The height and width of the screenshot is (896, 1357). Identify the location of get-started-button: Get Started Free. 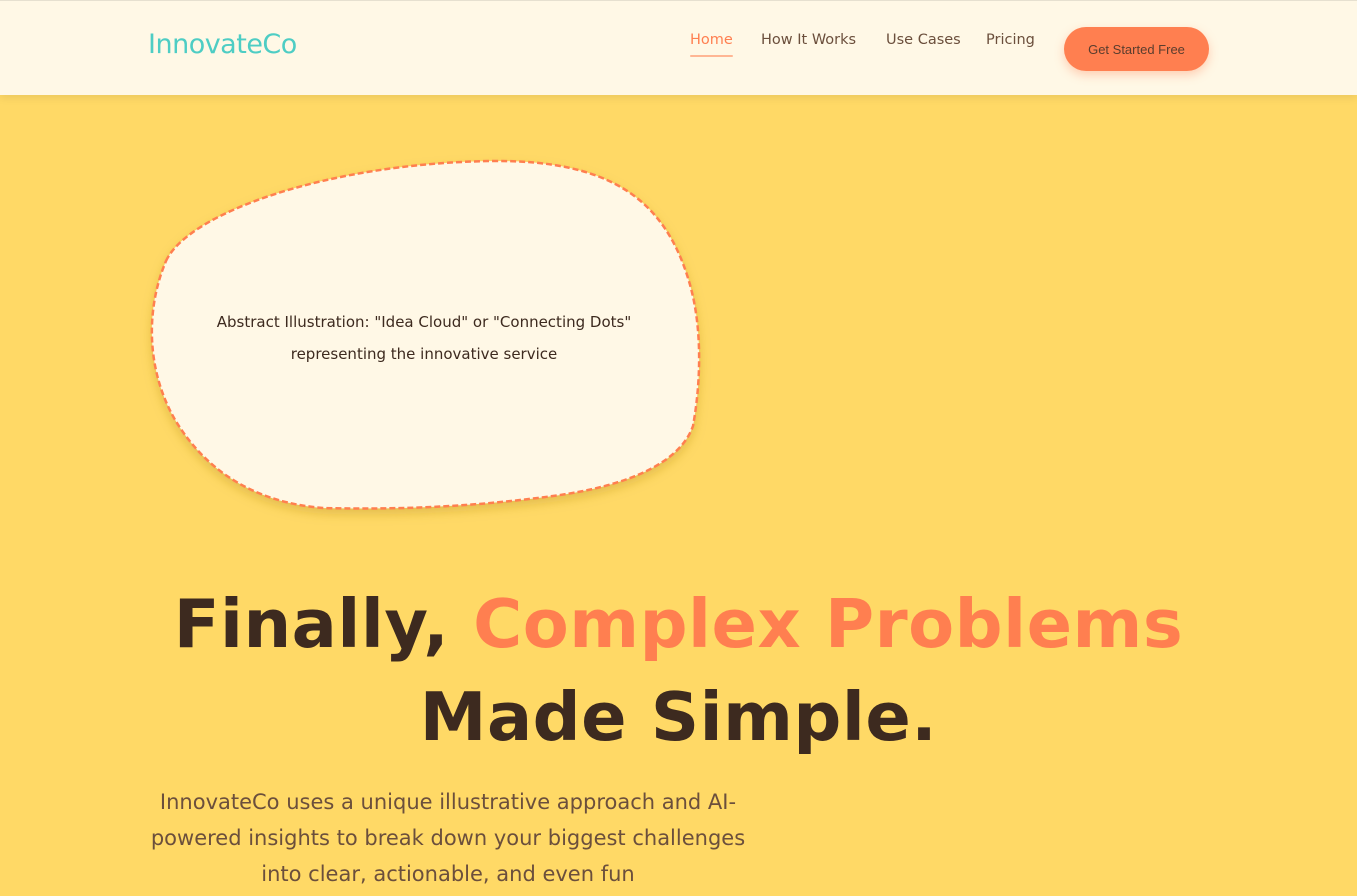
(1136, 49).